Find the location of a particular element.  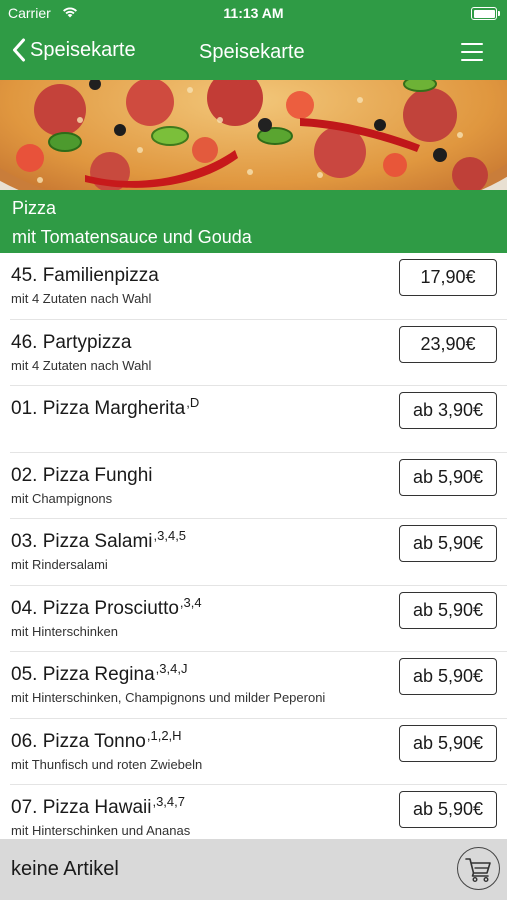

pizza-photo is located at coordinates (253, 135).